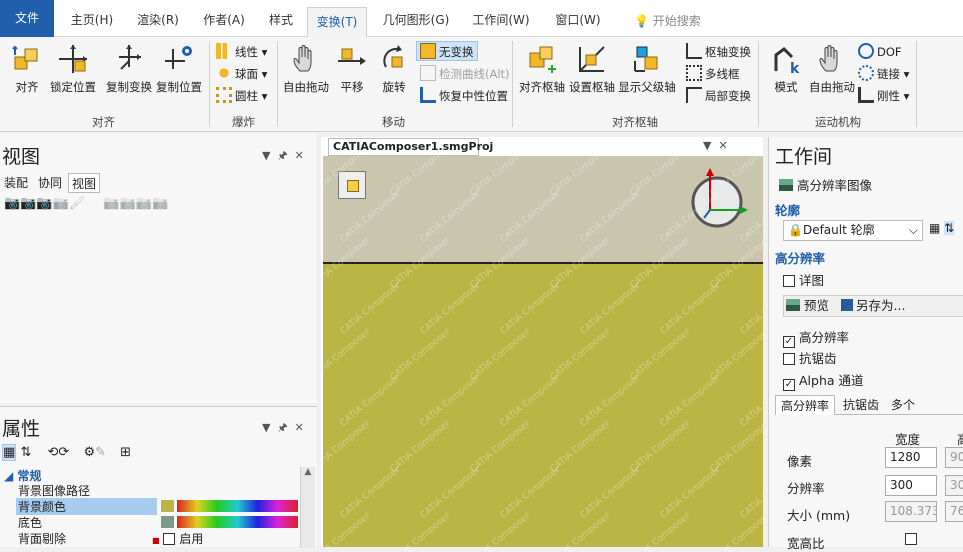 The height and width of the screenshot is (552, 963). I want to click on aa-checkbox: 抗锯齿, so click(810, 357).